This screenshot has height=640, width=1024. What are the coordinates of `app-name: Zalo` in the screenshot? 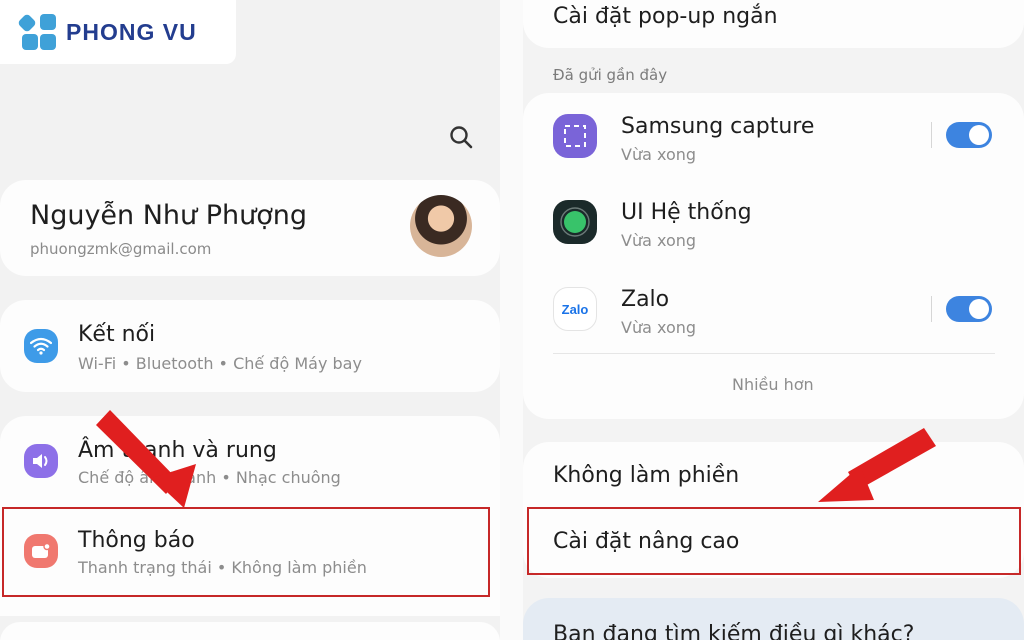 It's located at (645, 299).